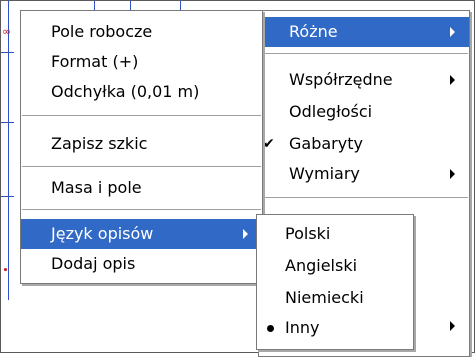 The height and width of the screenshot is (357, 475). I want to click on menu-item-label: Współrzędne, so click(341, 79).